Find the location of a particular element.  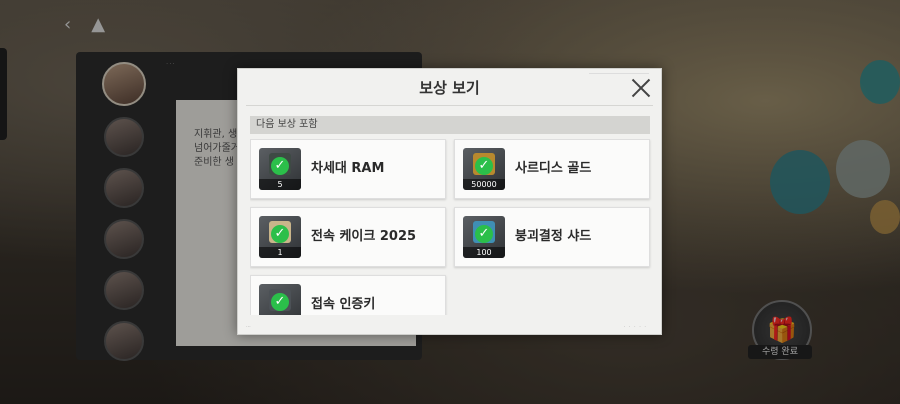

modal-title: 보상 보기 is located at coordinates (449, 88).